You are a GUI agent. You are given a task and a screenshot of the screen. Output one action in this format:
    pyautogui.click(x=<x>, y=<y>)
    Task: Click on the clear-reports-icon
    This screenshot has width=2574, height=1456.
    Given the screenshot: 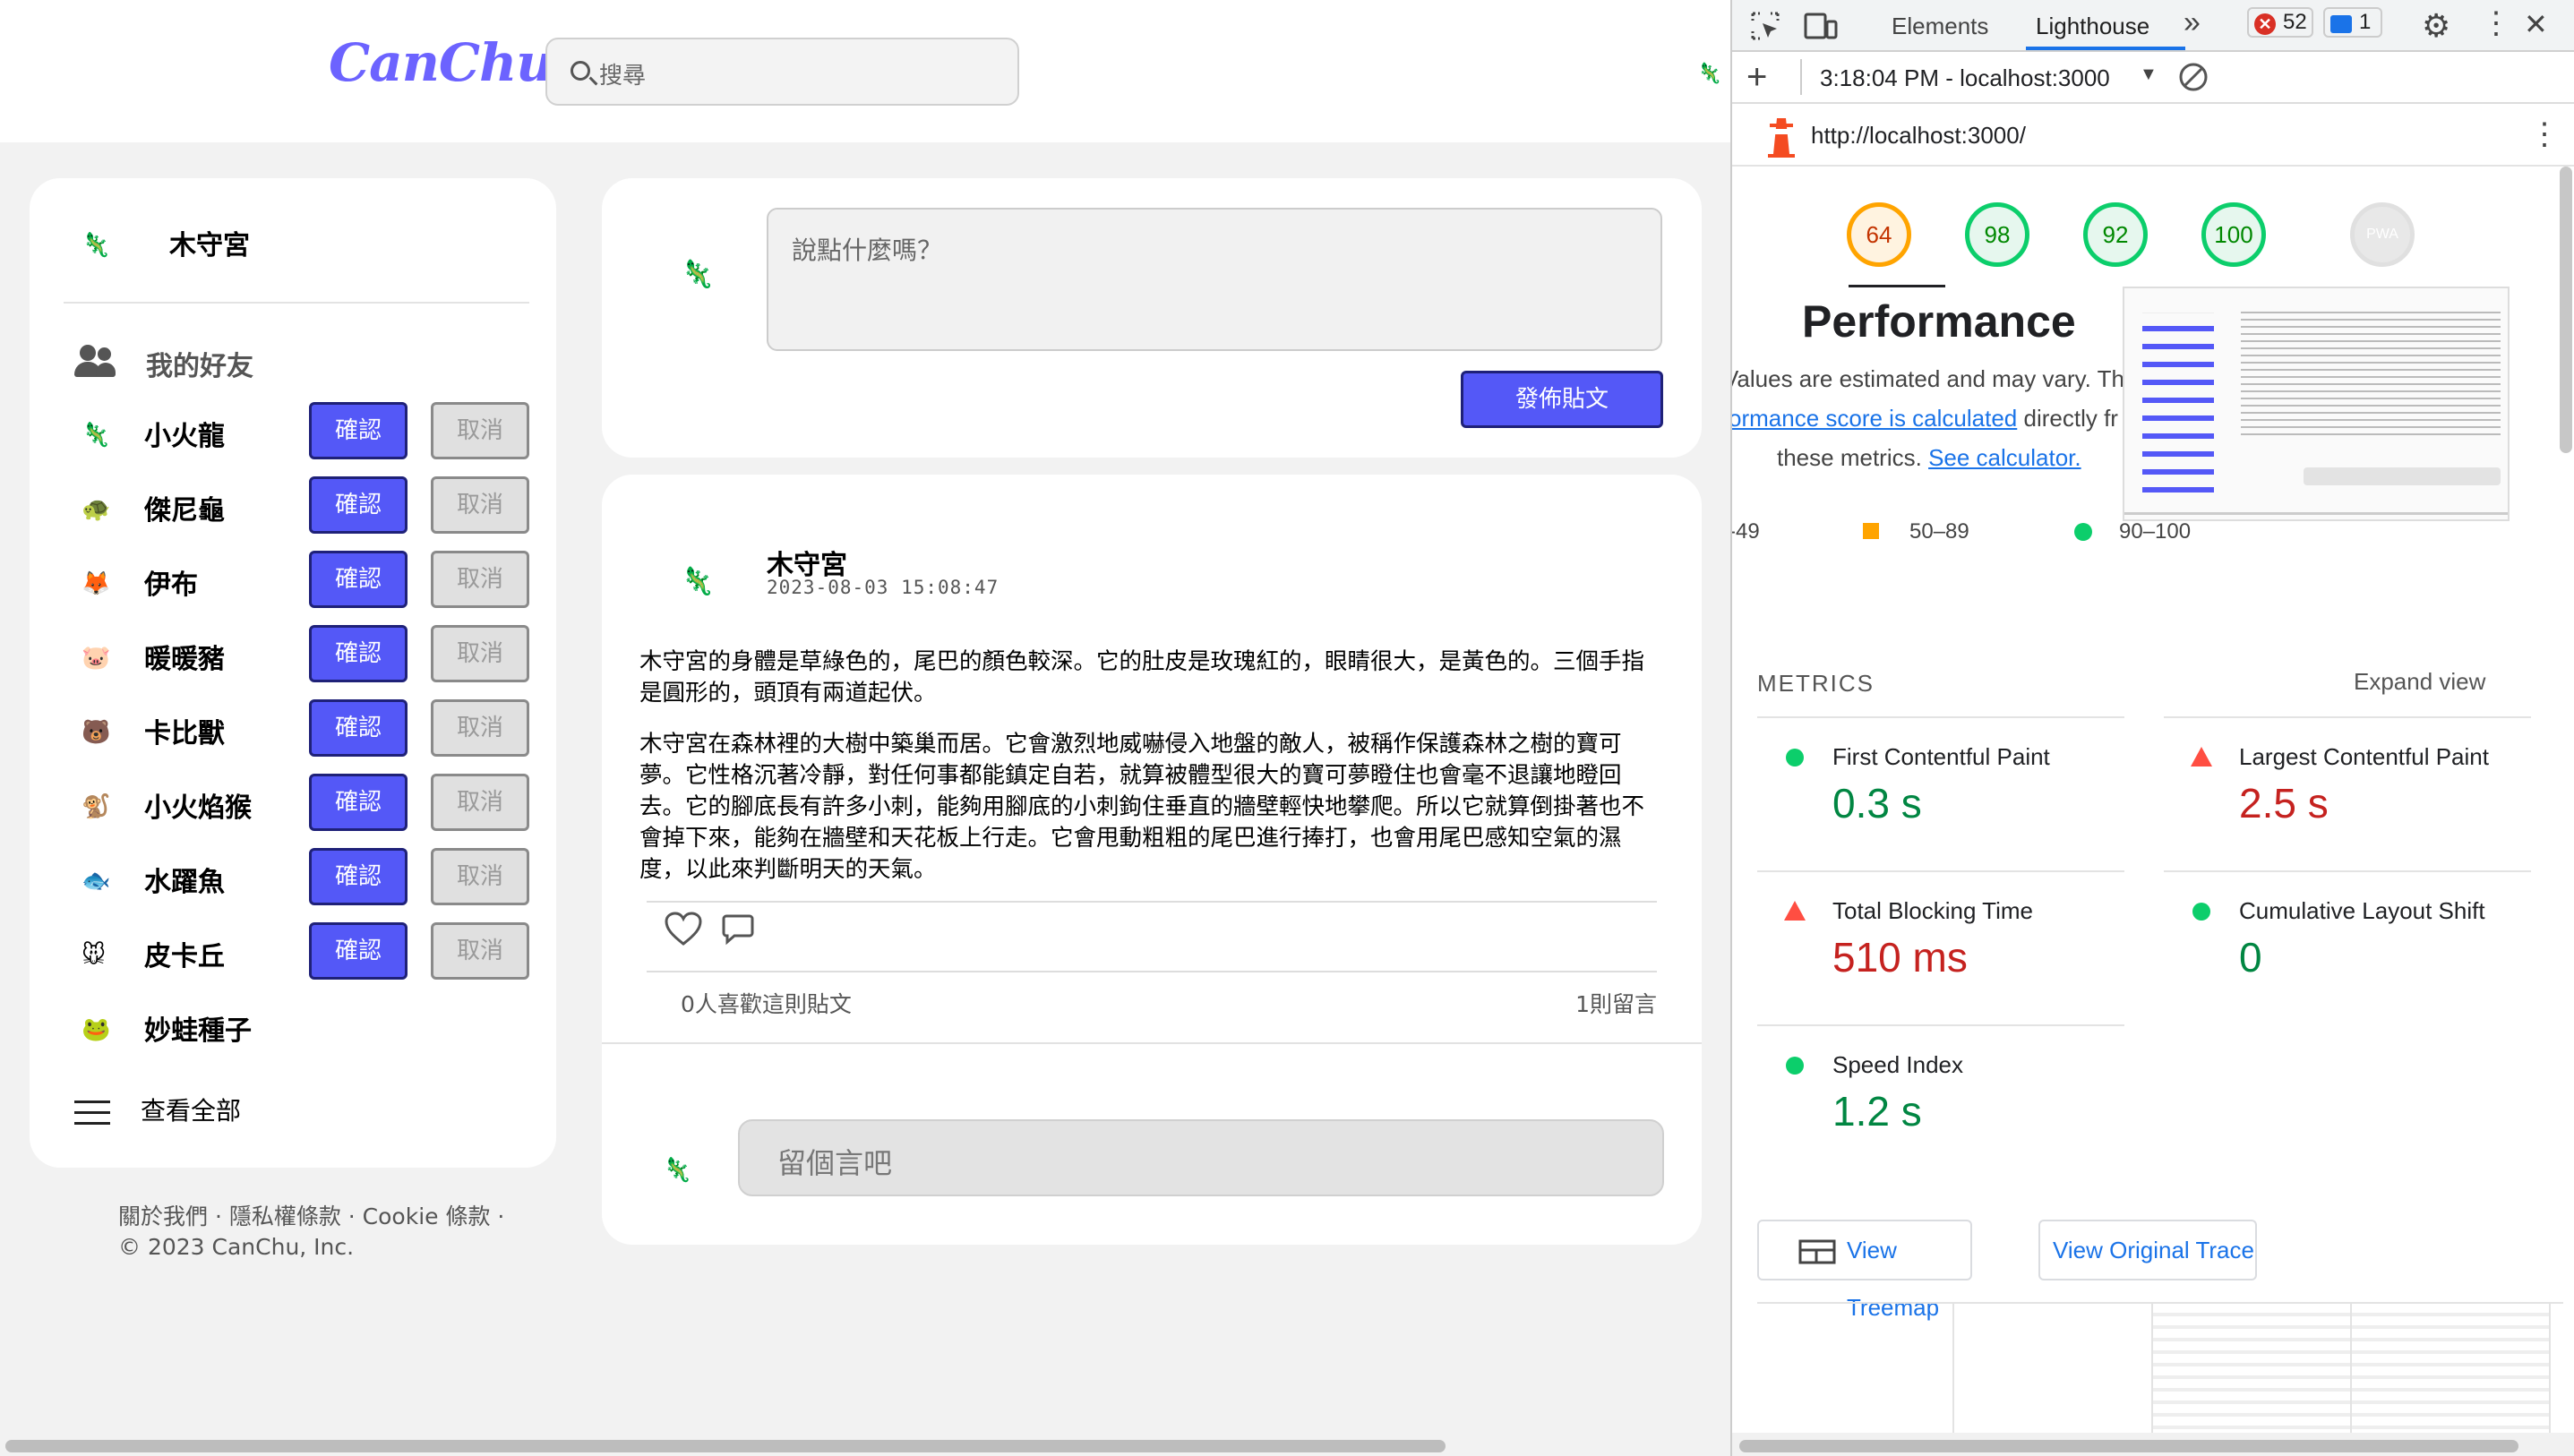 What is the action you would take?
    pyautogui.click(x=2193, y=77)
    